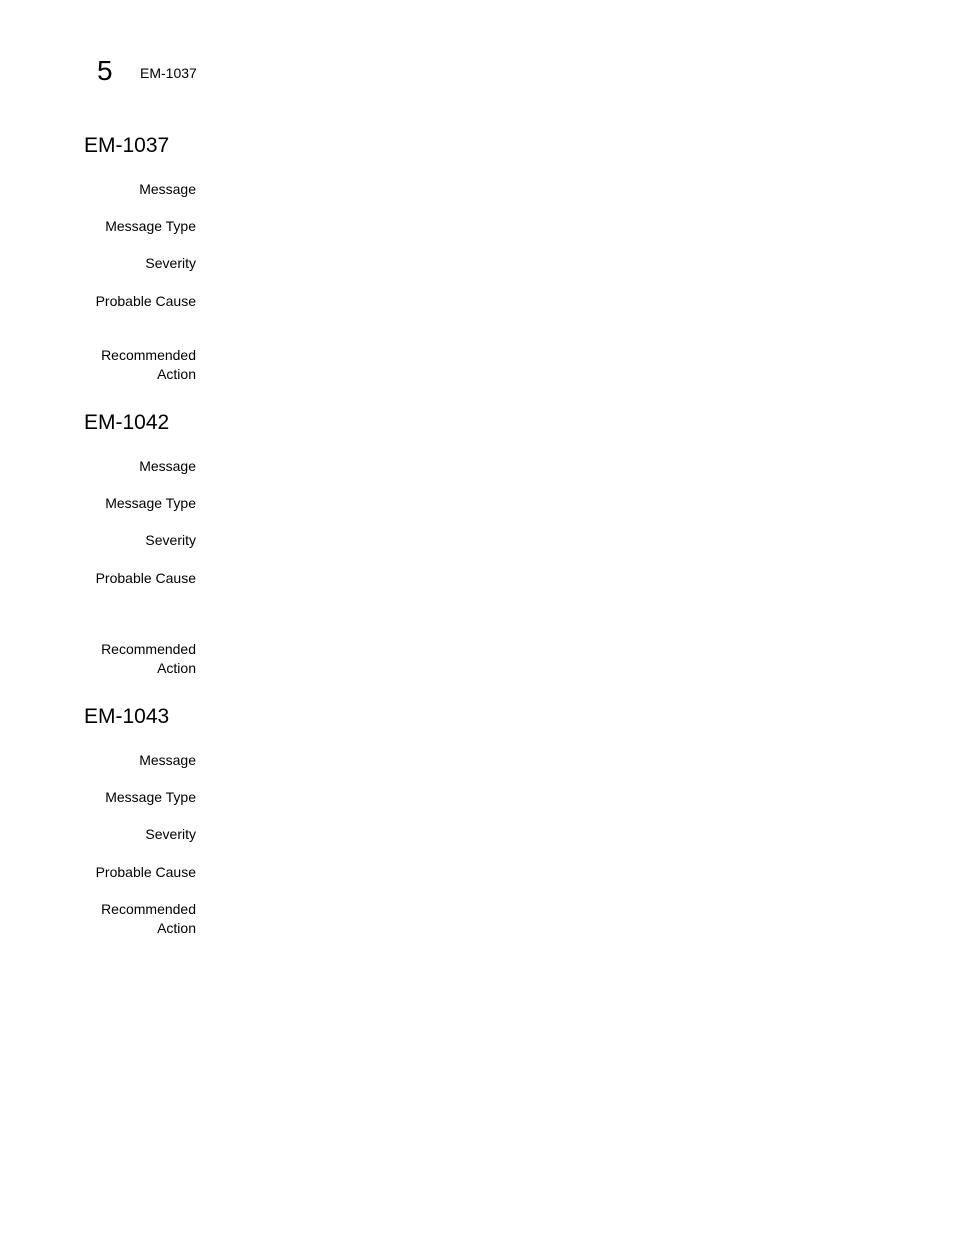  What do you see at coordinates (127, 145) in the screenshot?
I see `section-title: EM-1037` at bounding box center [127, 145].